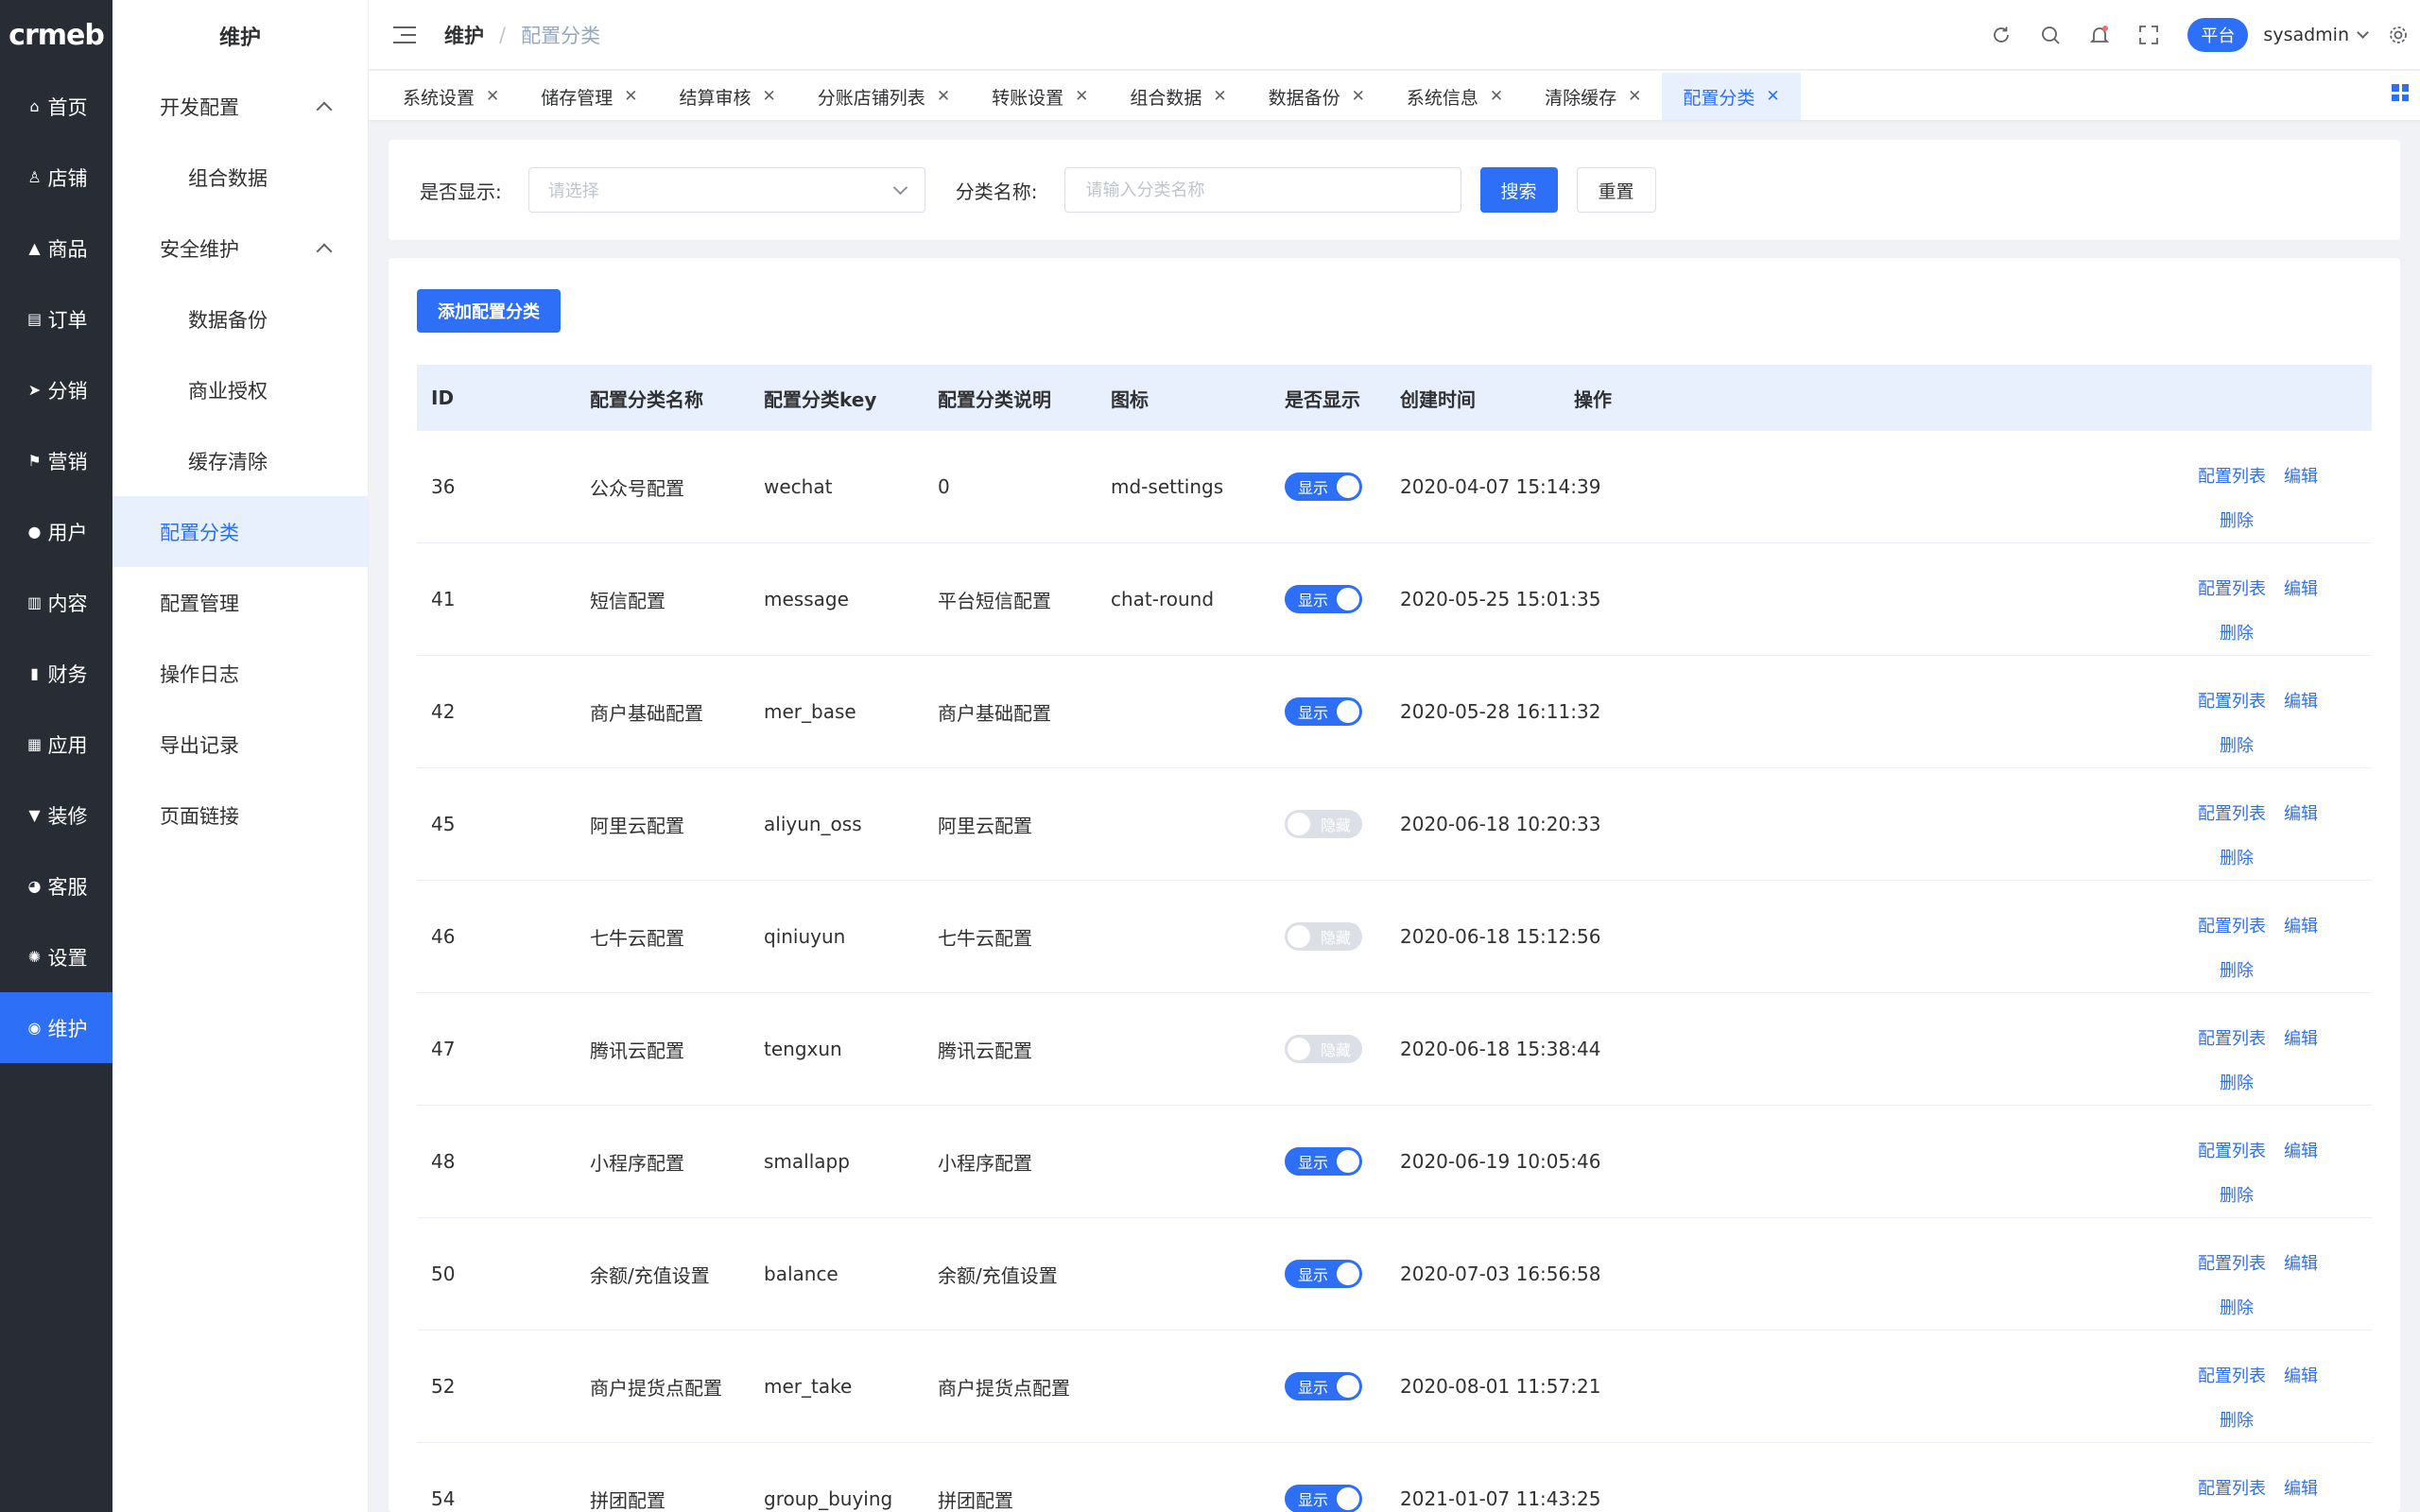  I want to click on primary-nav-item: ▥ 内容, so click(56, 602).